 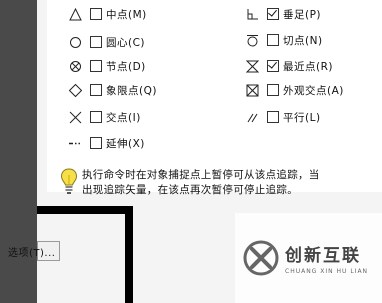 I want to click on apparent-intersection-icon, so click(x=252, y=90).